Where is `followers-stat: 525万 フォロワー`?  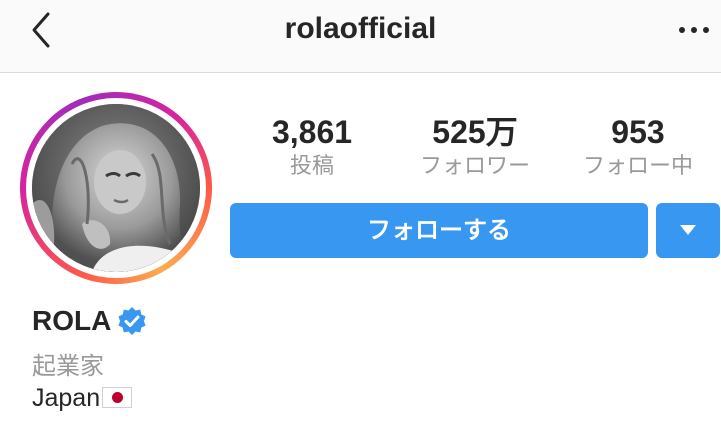 followers-stat: 525万 フォロワー is located at coordinates (475, 147).